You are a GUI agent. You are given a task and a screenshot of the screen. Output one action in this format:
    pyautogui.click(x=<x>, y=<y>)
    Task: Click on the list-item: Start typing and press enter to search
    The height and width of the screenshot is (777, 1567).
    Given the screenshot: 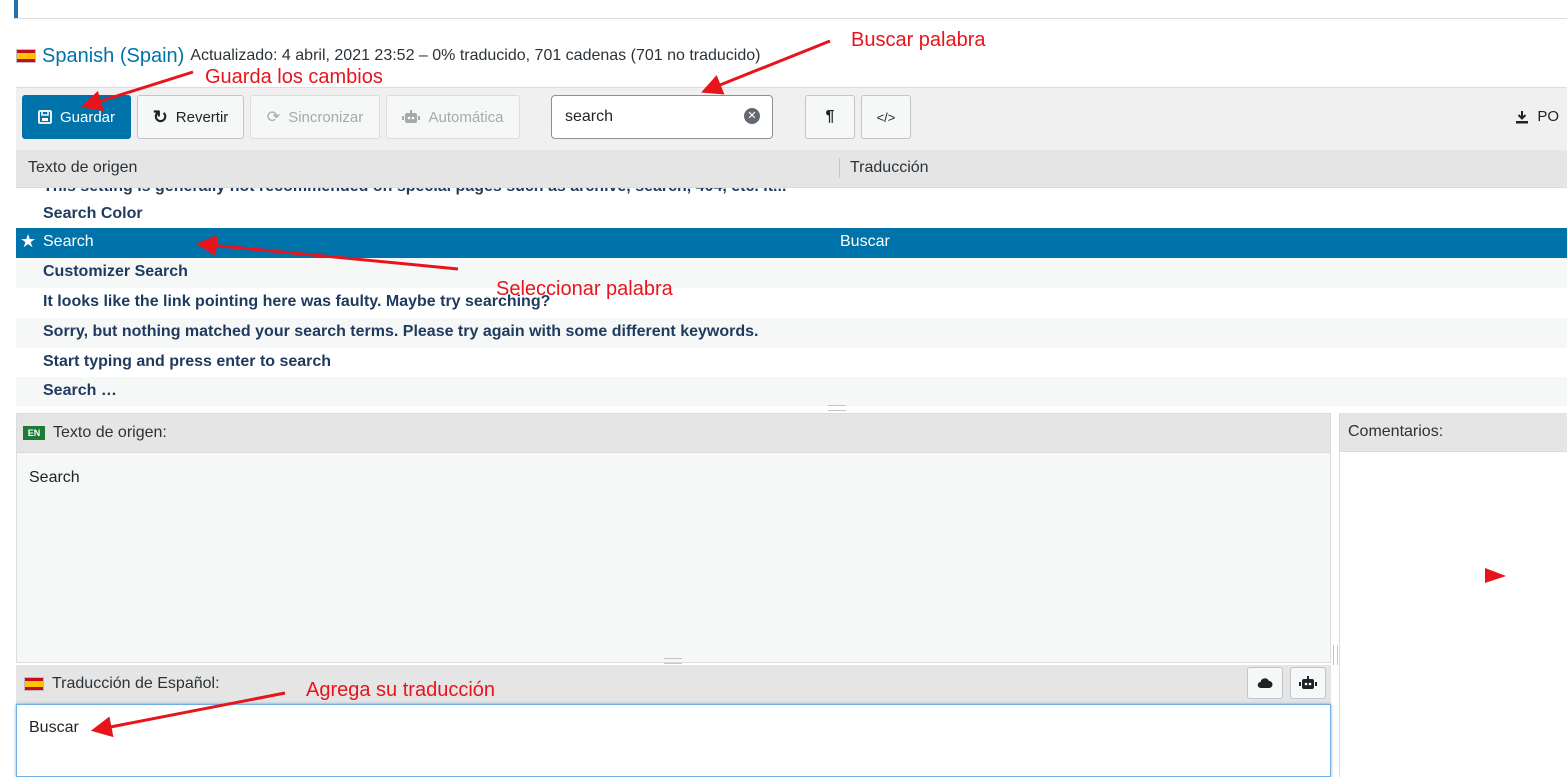 What is the action you would take?
    pyautogui.click(x=791, y=363)
    